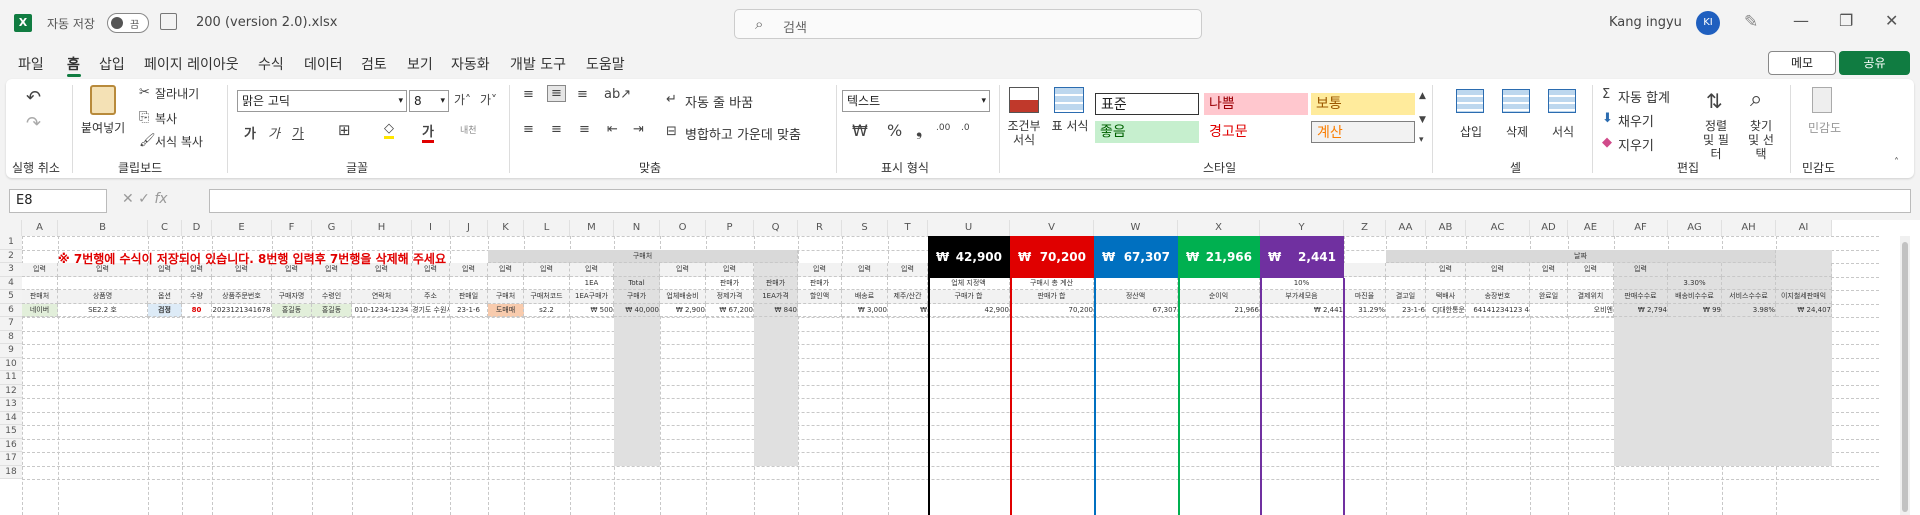 Image resolution: width=1920 pixels, height=515 pixels. What do you see at coordinates (1804, 270) in the screenshot?
I see `cell-AI3` at bounding box center [1804, 270].